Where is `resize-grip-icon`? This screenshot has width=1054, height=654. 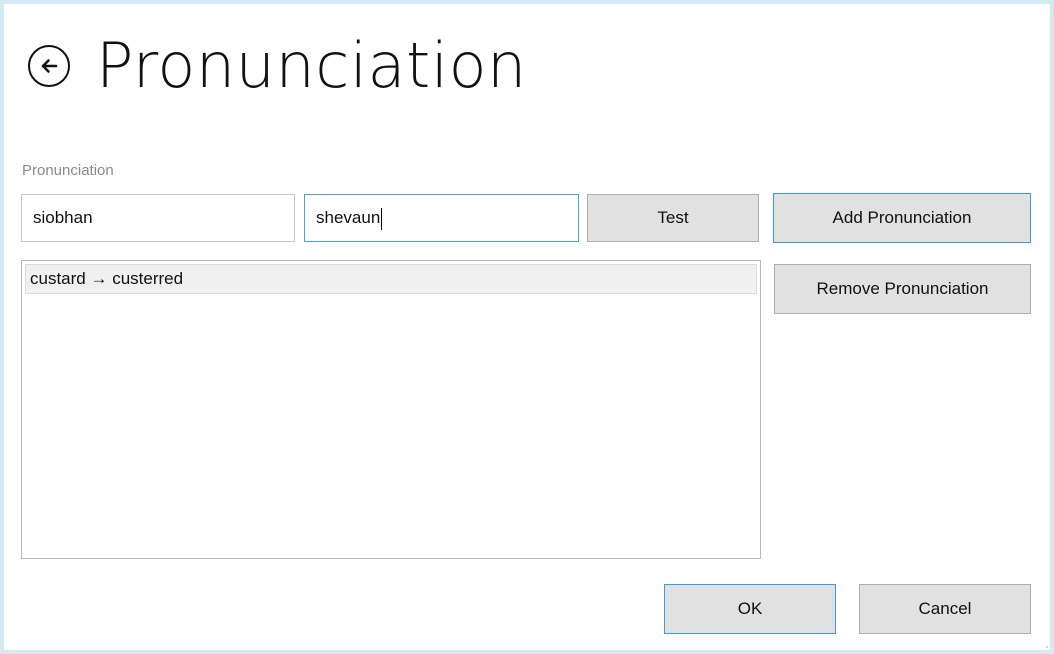 resize-grip-icon is located at coordinates (1045, 645).